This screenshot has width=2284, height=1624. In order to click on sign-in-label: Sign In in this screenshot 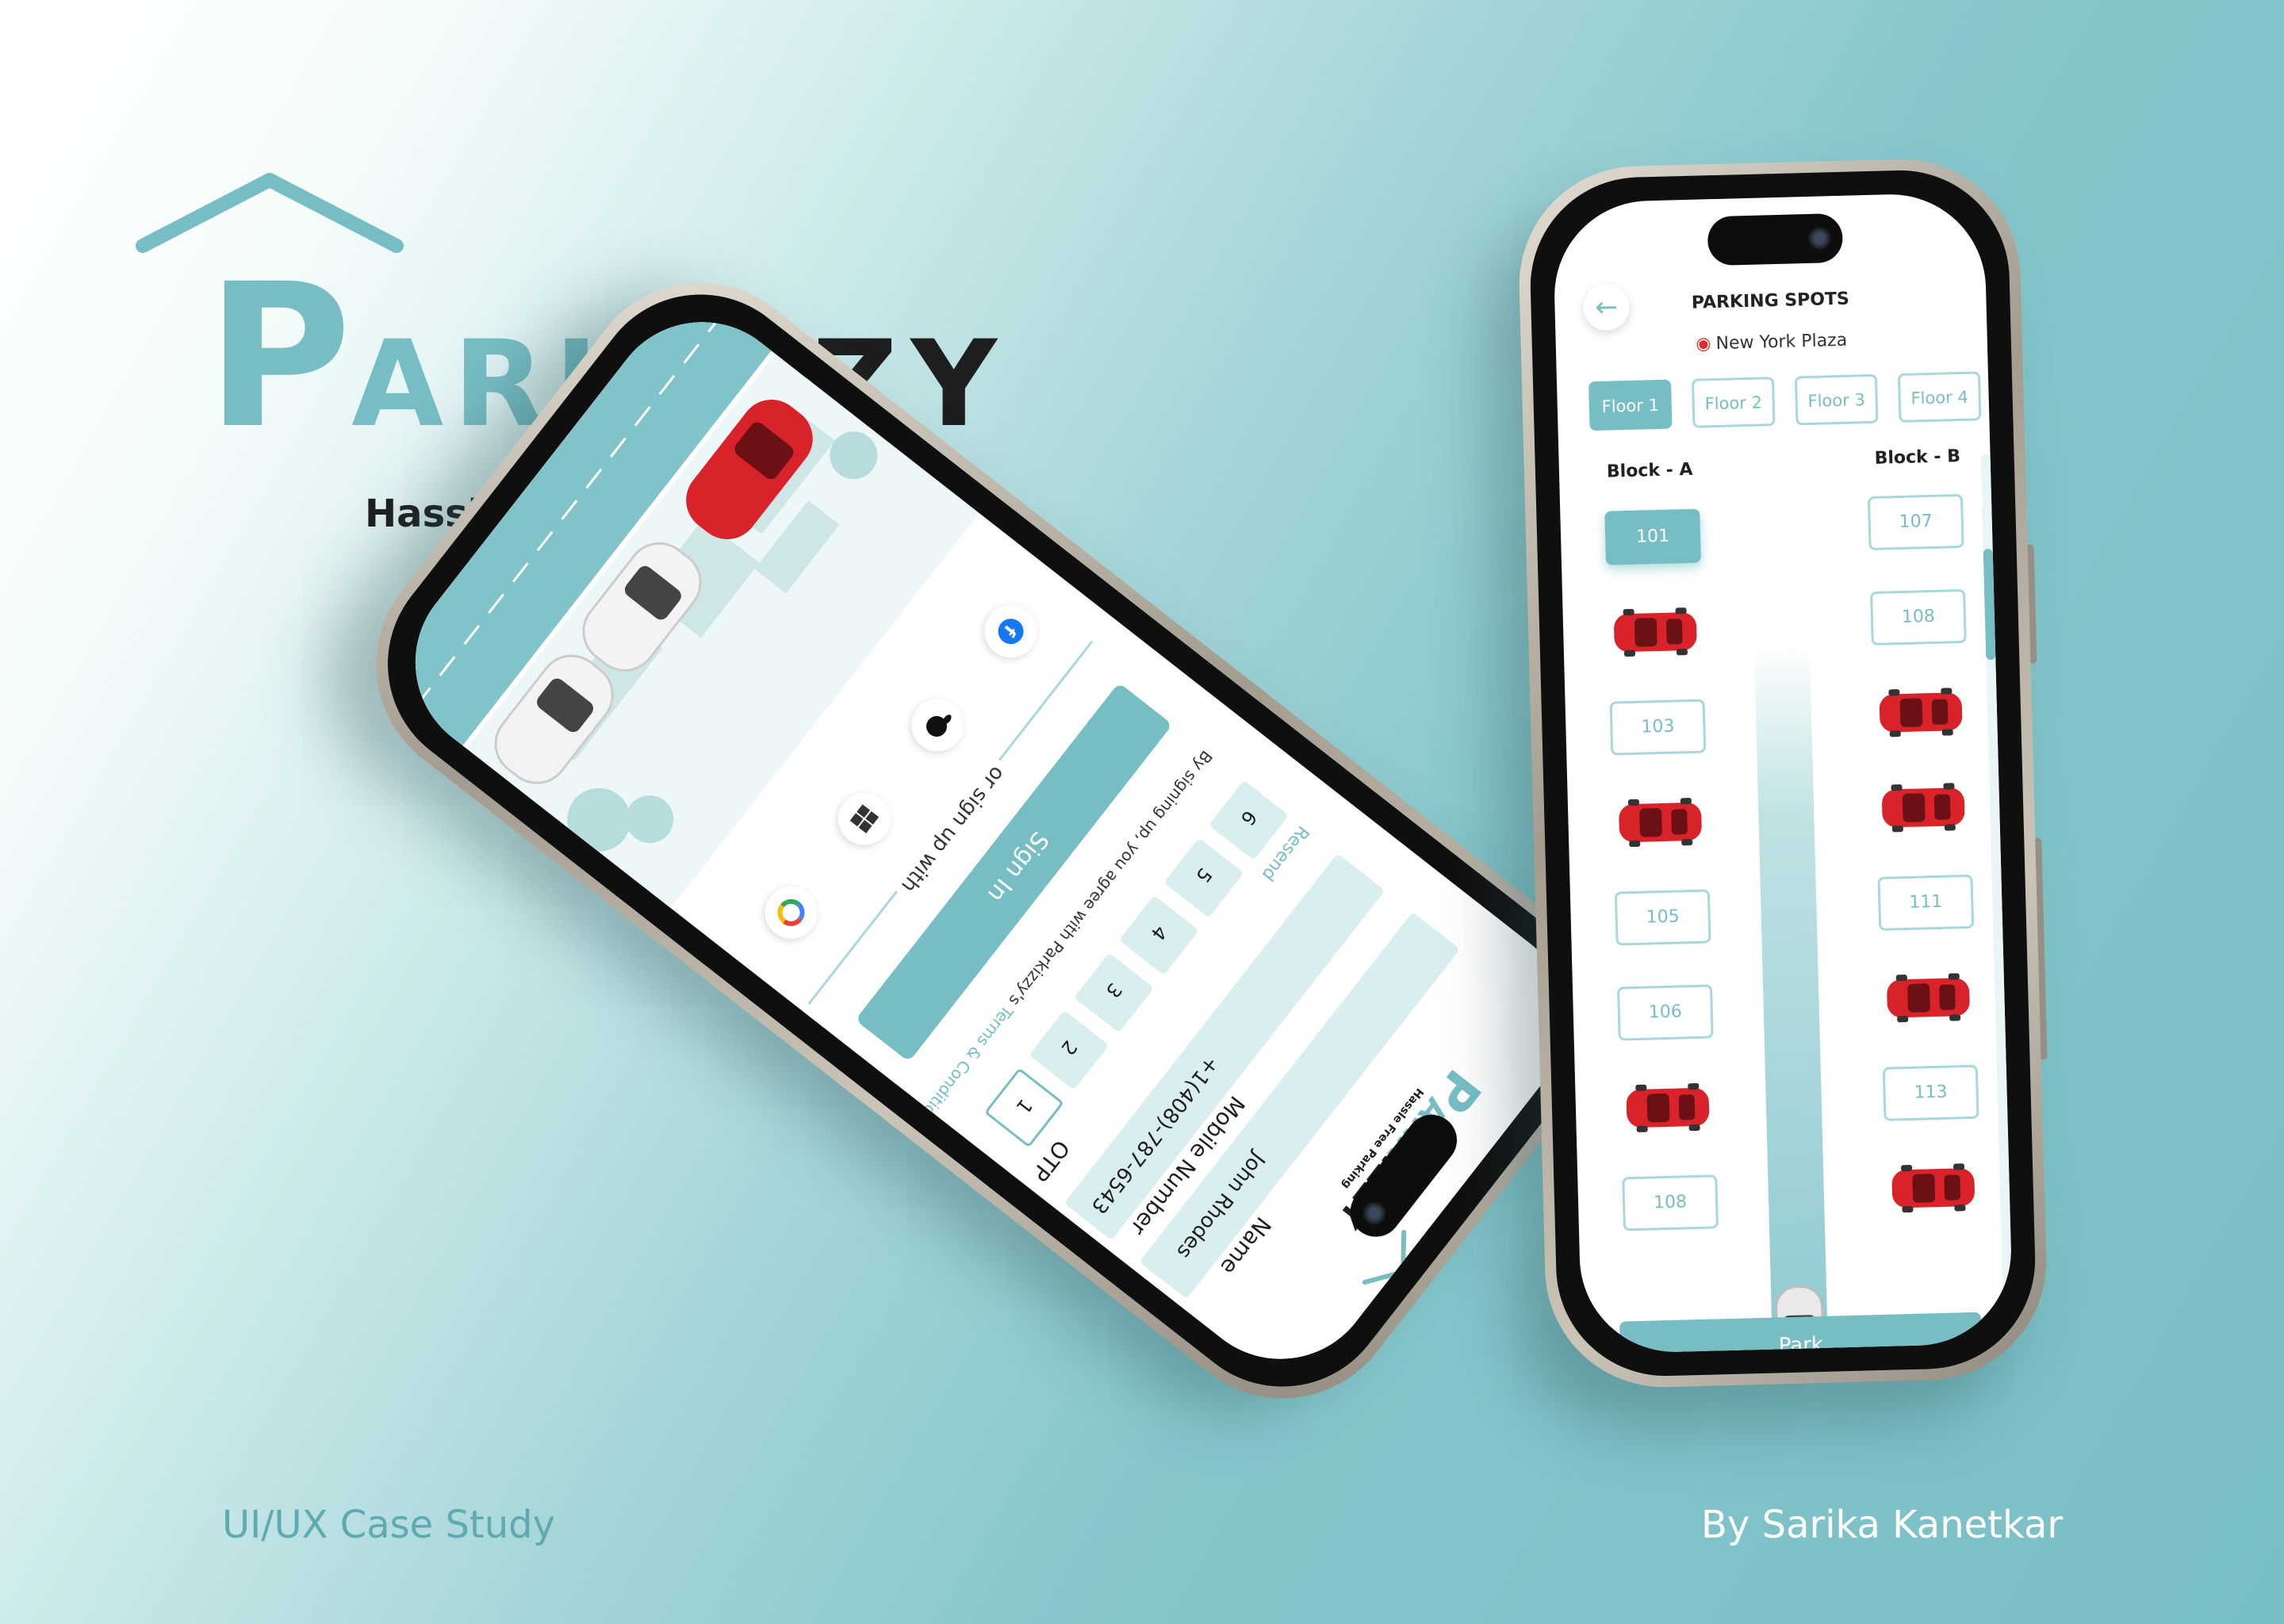, I will do `click(1017, 867)`.